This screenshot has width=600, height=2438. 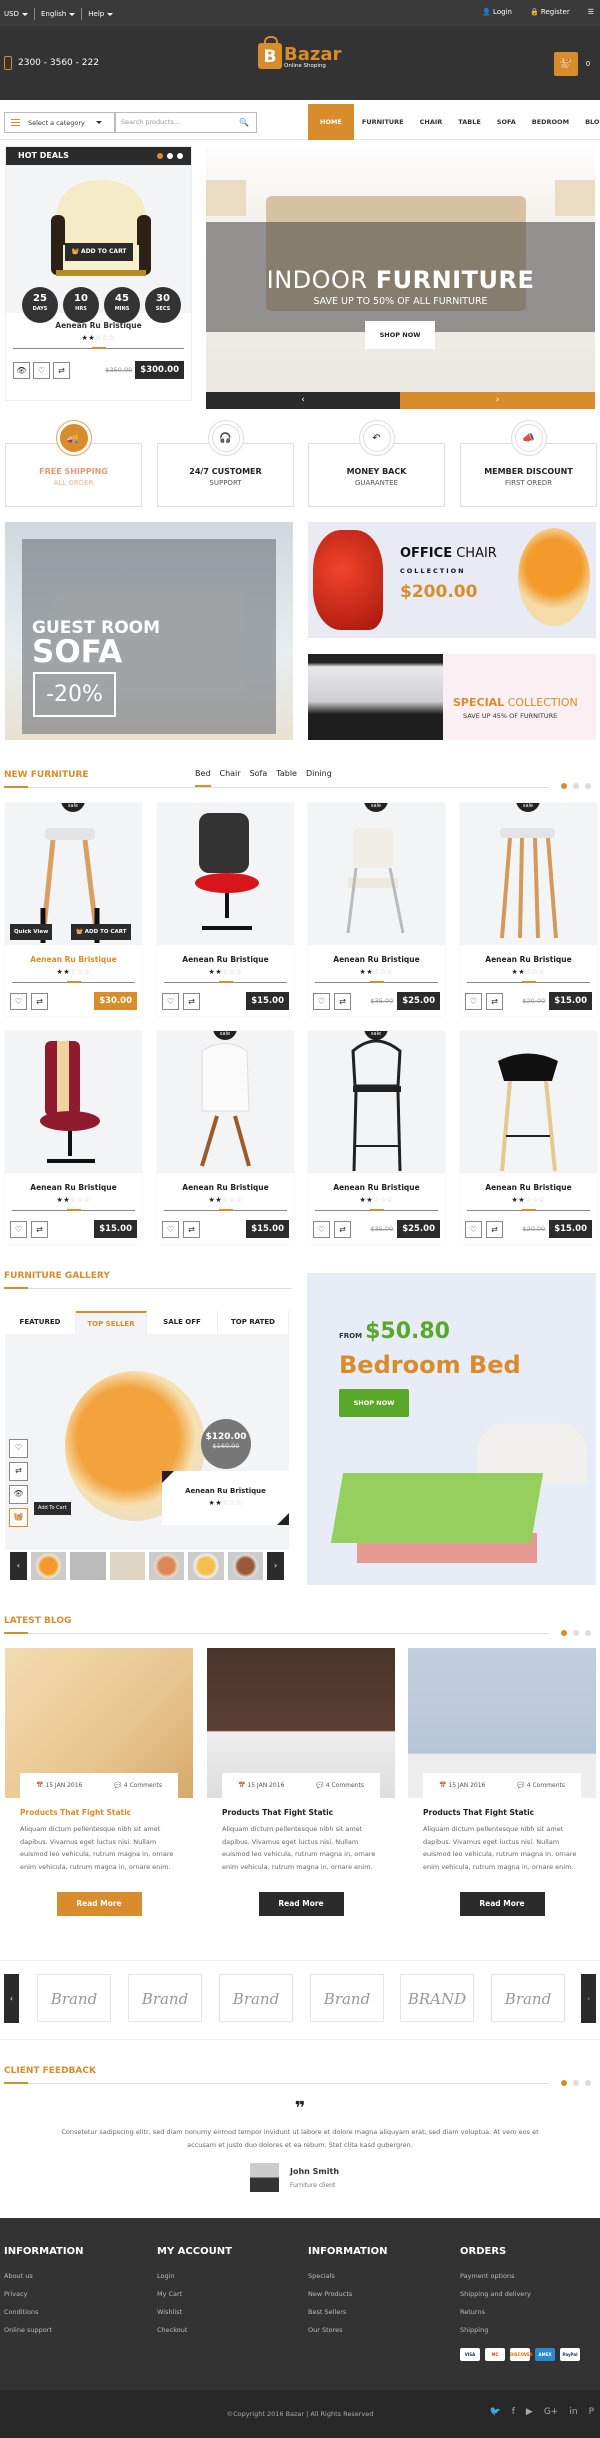 I want to click on language-select: English, so click(x=58, y=14).